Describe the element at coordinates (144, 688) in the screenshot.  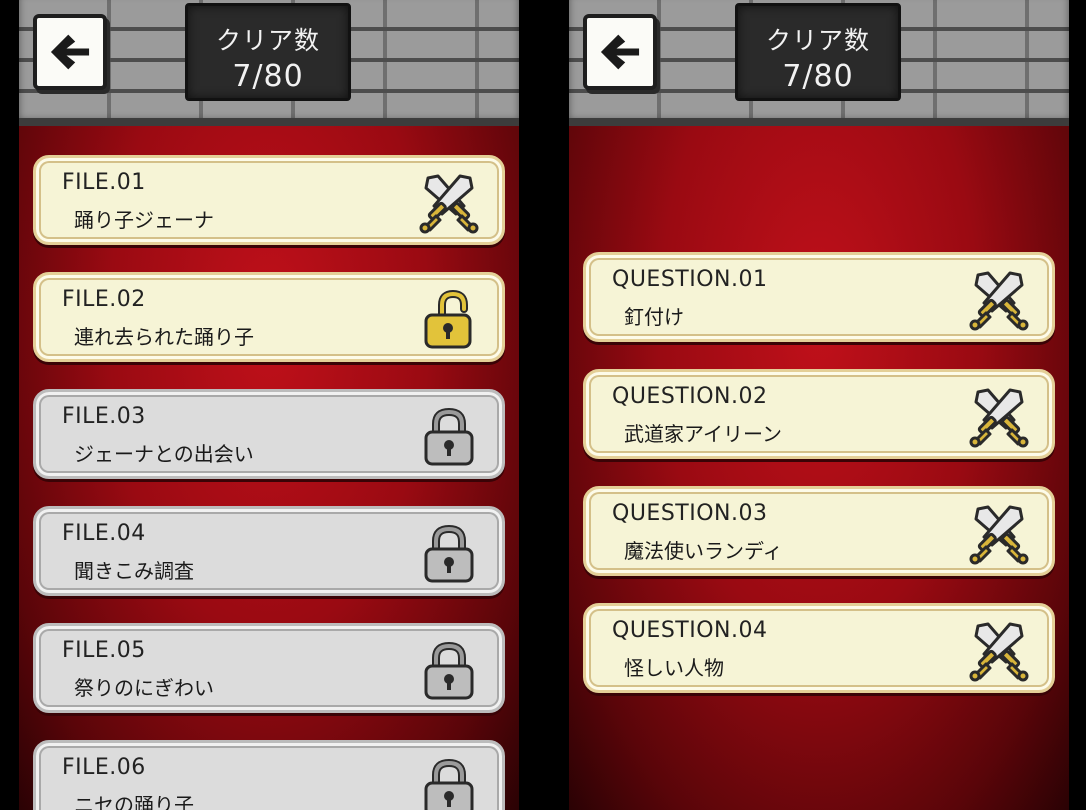
I see `item-title: 祭りのにぎわい` at that location.